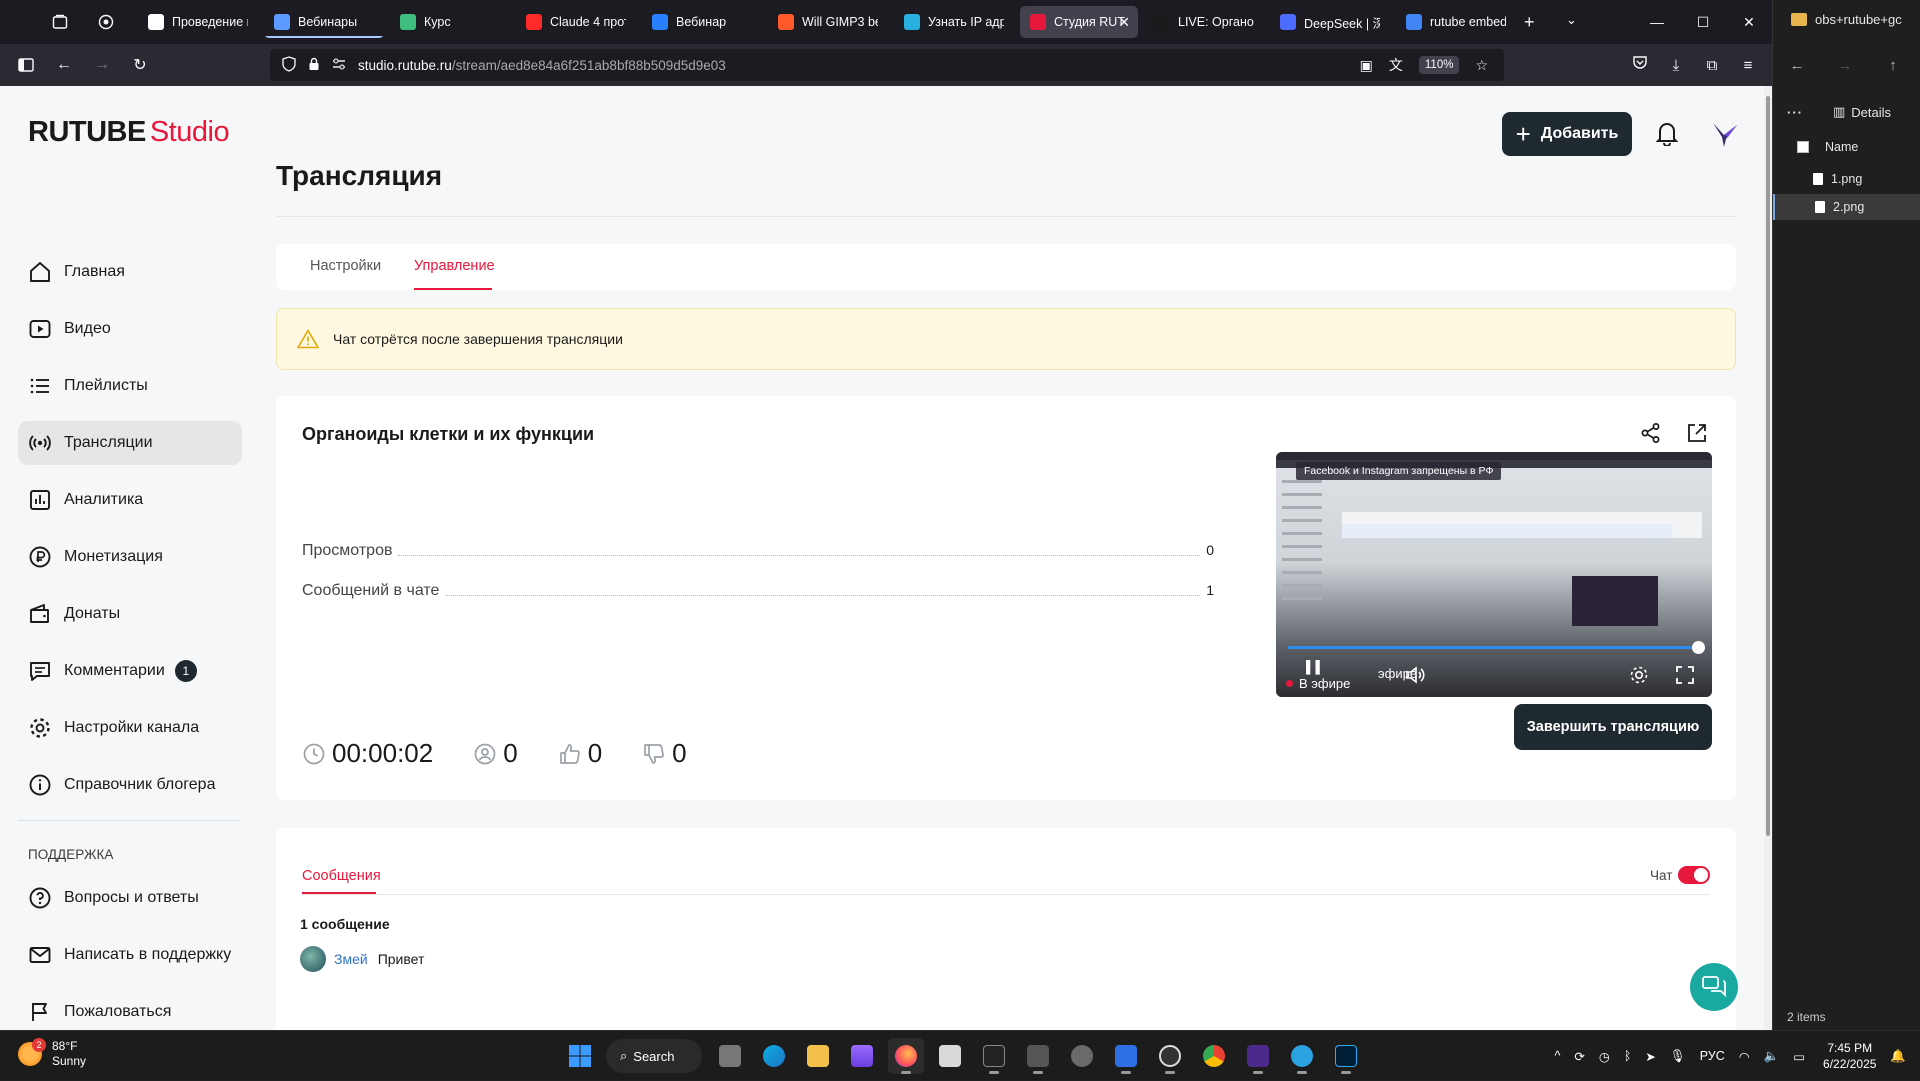  Describe the element at coordinates (106, 22) in the screenshot. I see `firefox-view-icon` at that location.